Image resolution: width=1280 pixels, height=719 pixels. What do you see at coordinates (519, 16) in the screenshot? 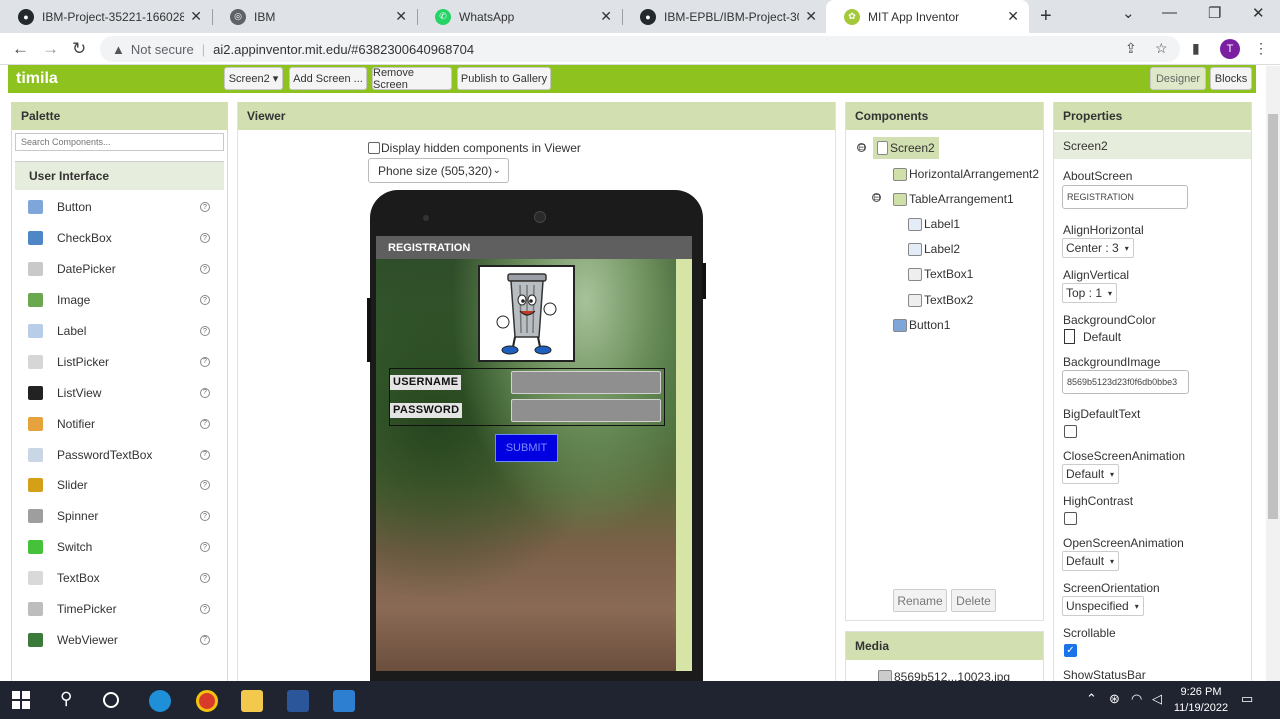
I see `browser-tab-whatsapp: ✆ WhatsApp ✕` at bounding box center [519, 16].